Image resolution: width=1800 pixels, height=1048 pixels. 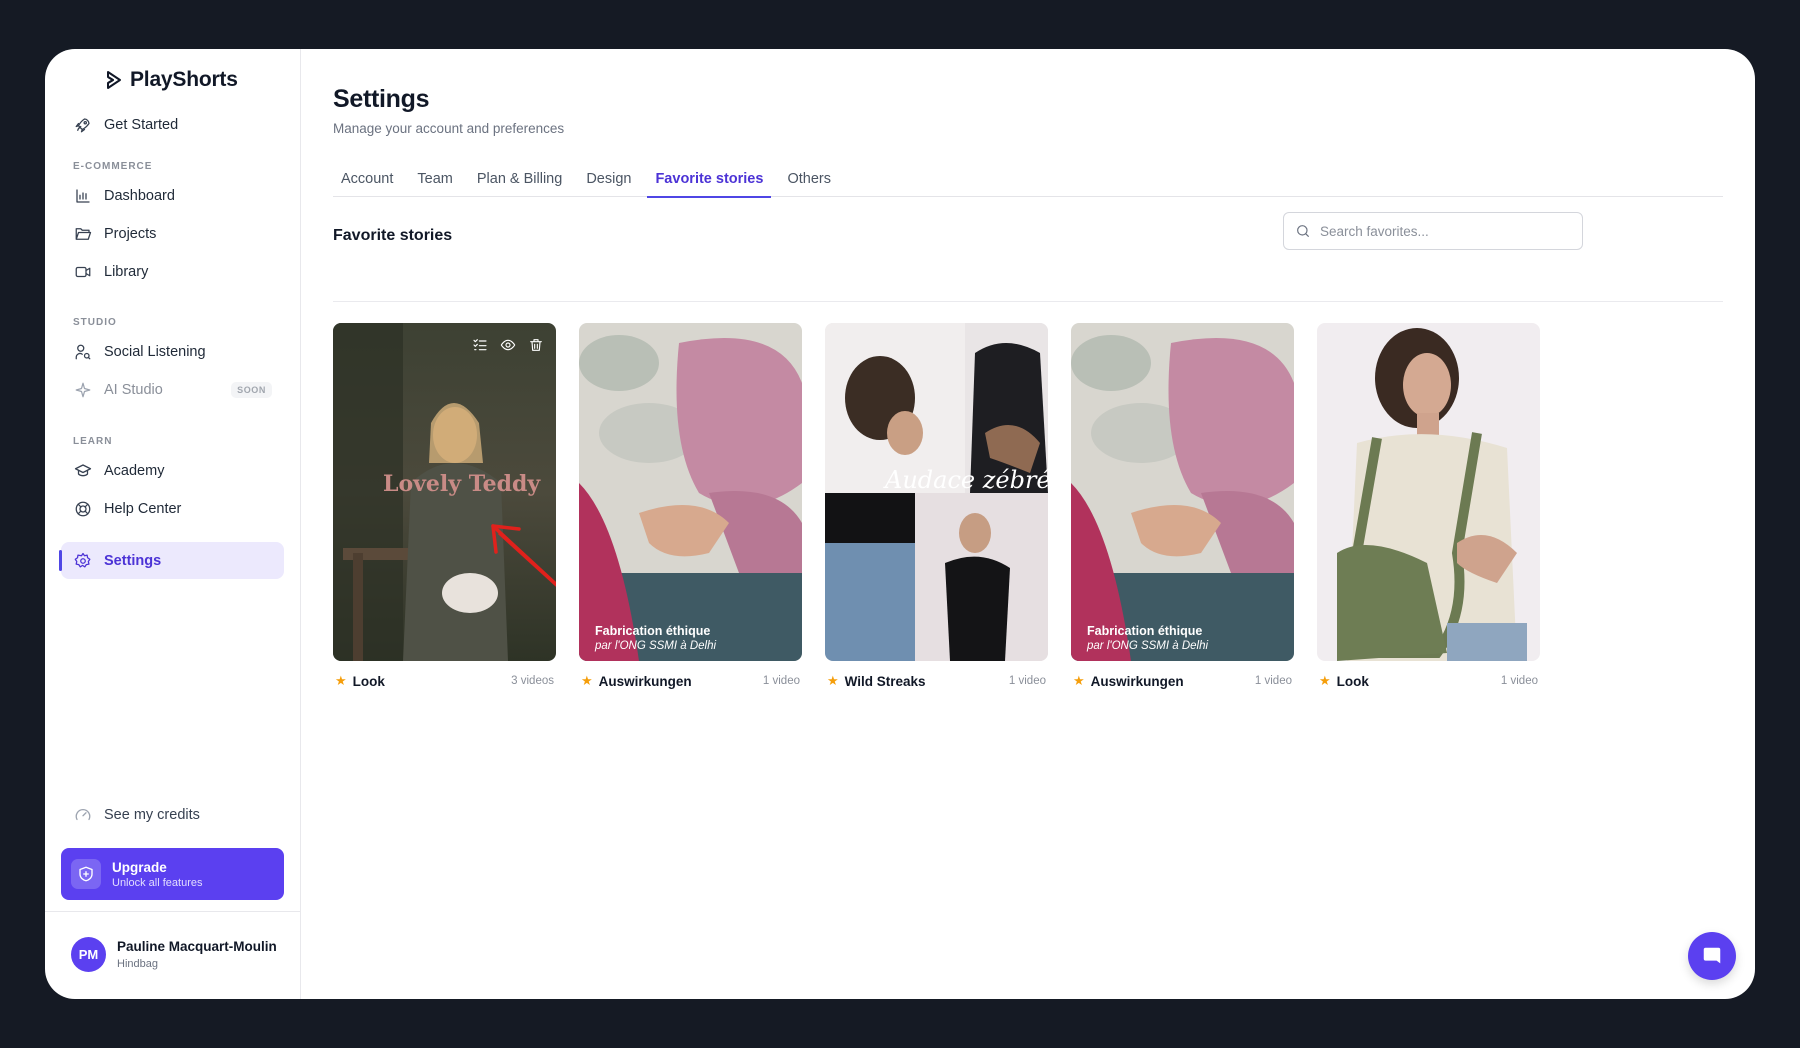 What do you see at coordinates (809, 179) in the screenshot?
I see `tab-others: Others` at bounding box center [809, 179].